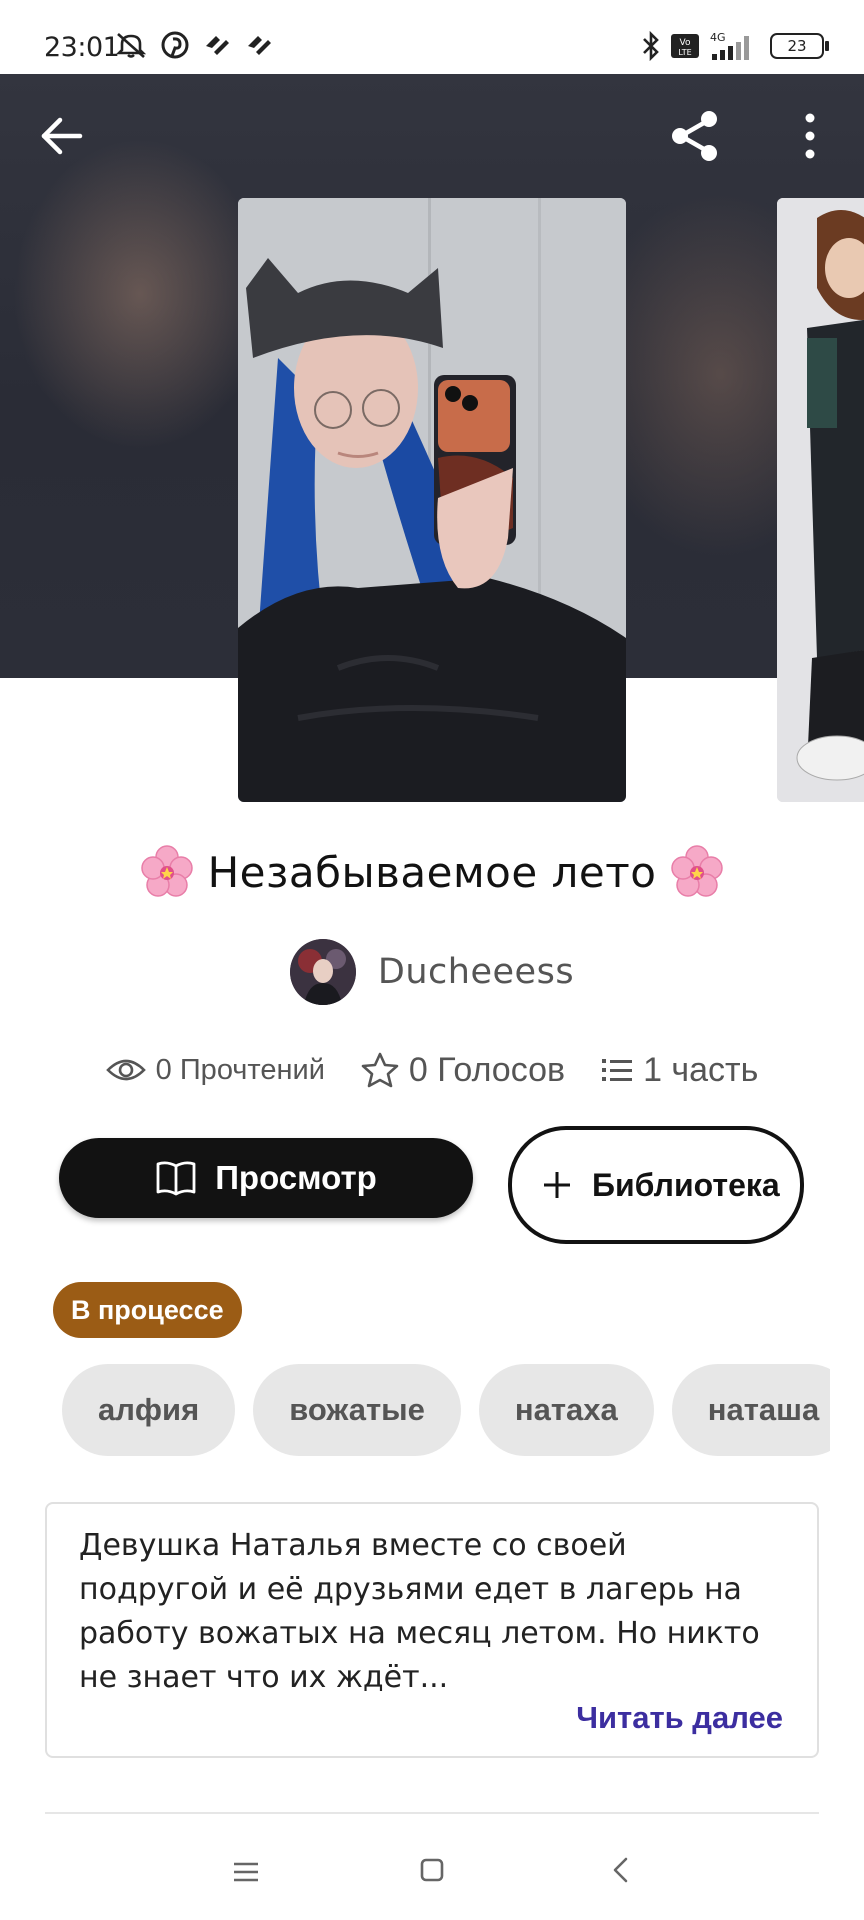  Describe the element at coordinates (651, 46) in the screenshot. I see `bluetooth-icon` at that location.